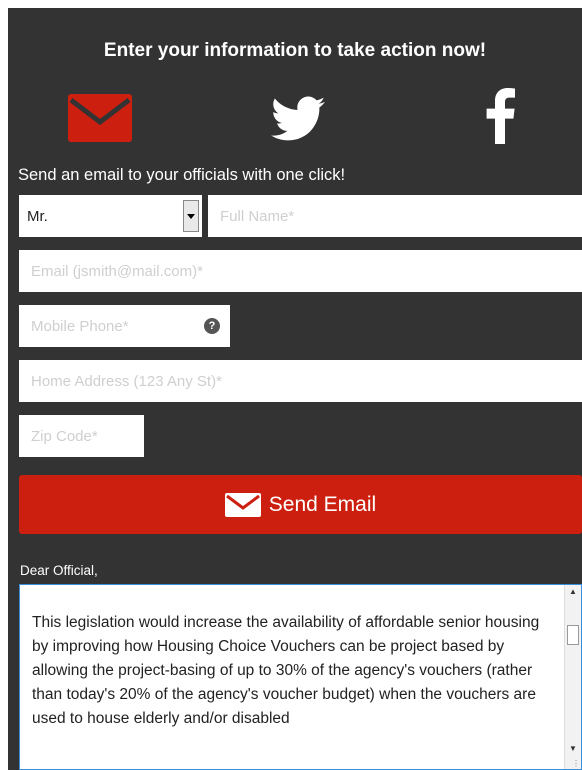  I want to click on message-scrollbar: ▲ ▼, so click(572, 677).